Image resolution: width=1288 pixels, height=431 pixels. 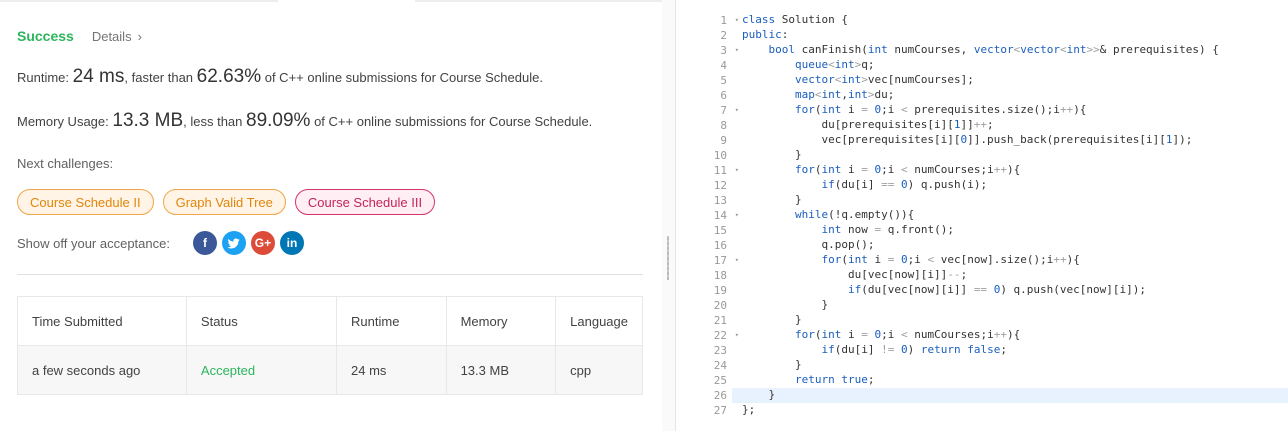 What do you see at coordinates (720, 290) in the screenshot?
I see `line-number: 19` at bounding box center [720, 290].